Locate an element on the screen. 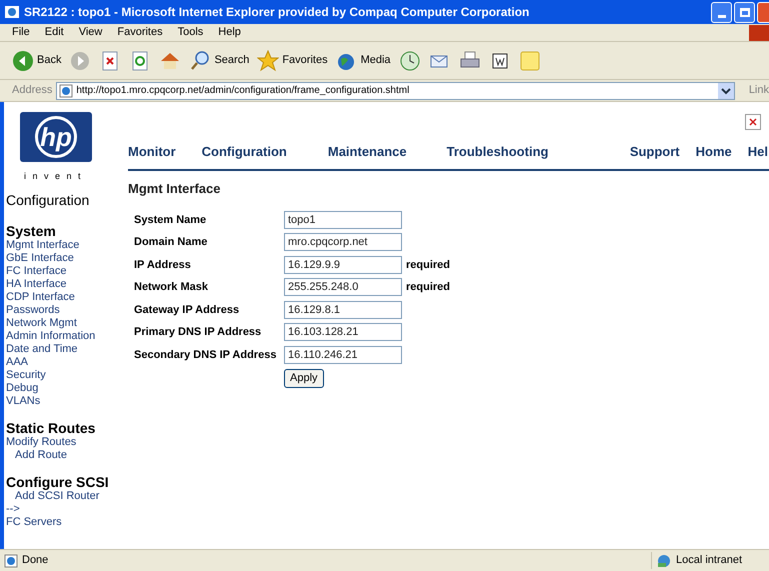  apply-button: Apply is located at coordinates (304, 378).